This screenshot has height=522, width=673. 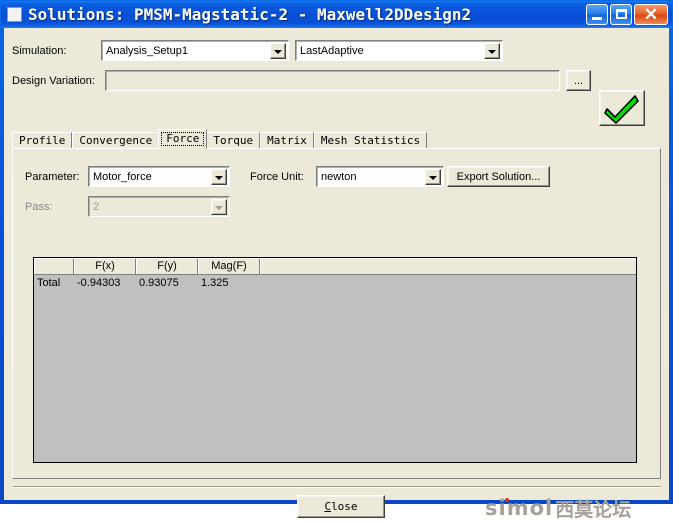 I want to click on table-header-cell: F(y), so click(x=167, y=266).